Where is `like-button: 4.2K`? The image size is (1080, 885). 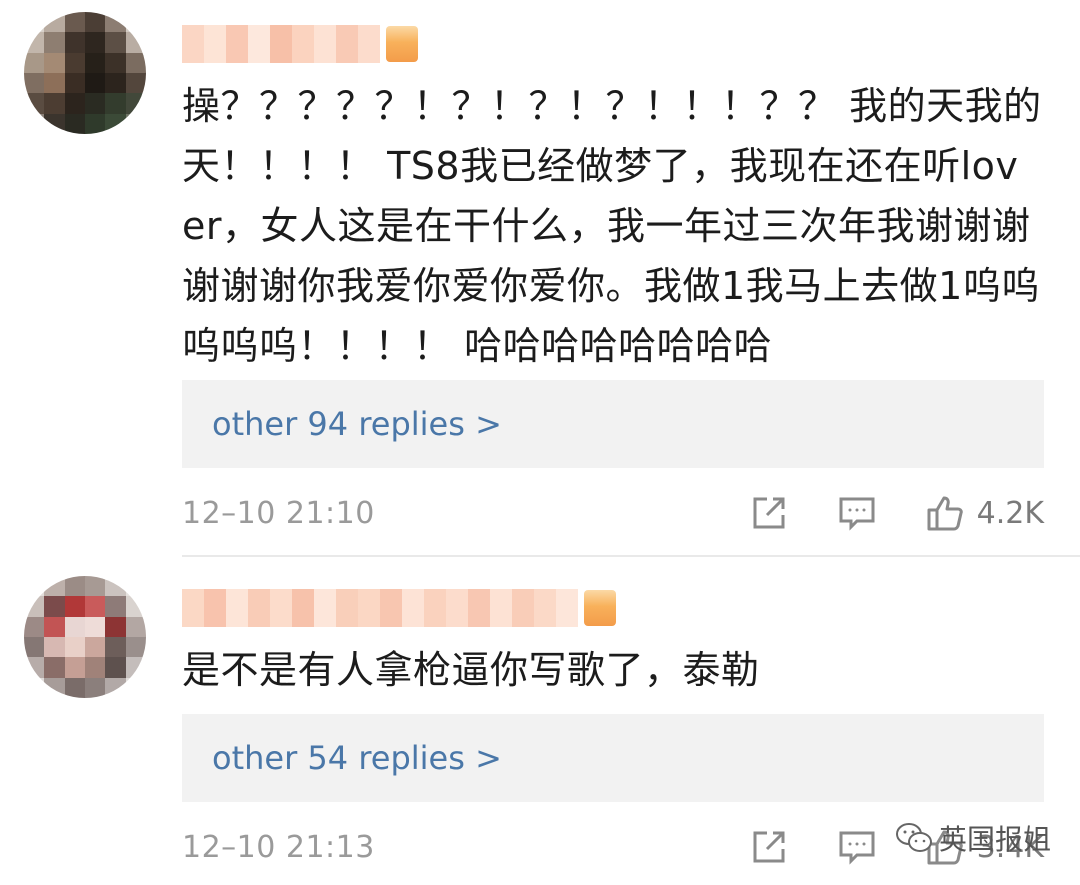 like-button: 4.2K is located at coordinates (984, 513).